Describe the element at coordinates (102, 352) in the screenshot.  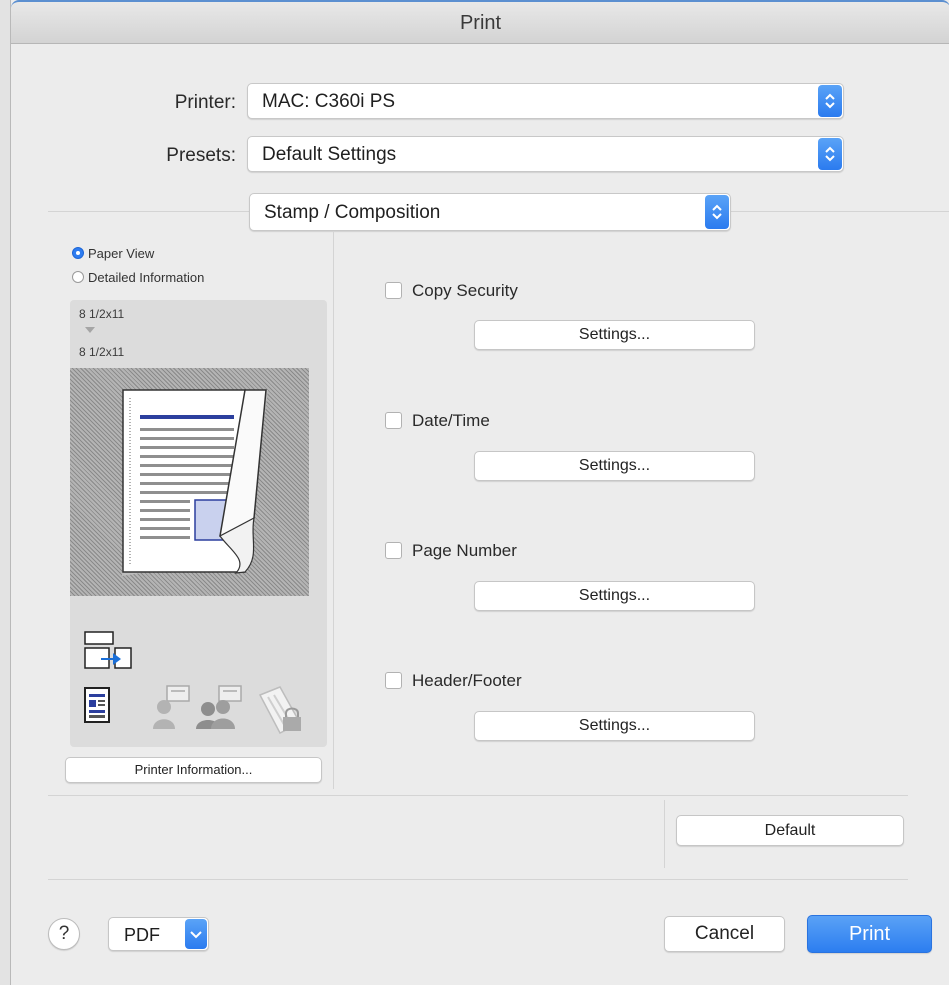
I see `output-paper-size: 8 1/2x11` at that location.